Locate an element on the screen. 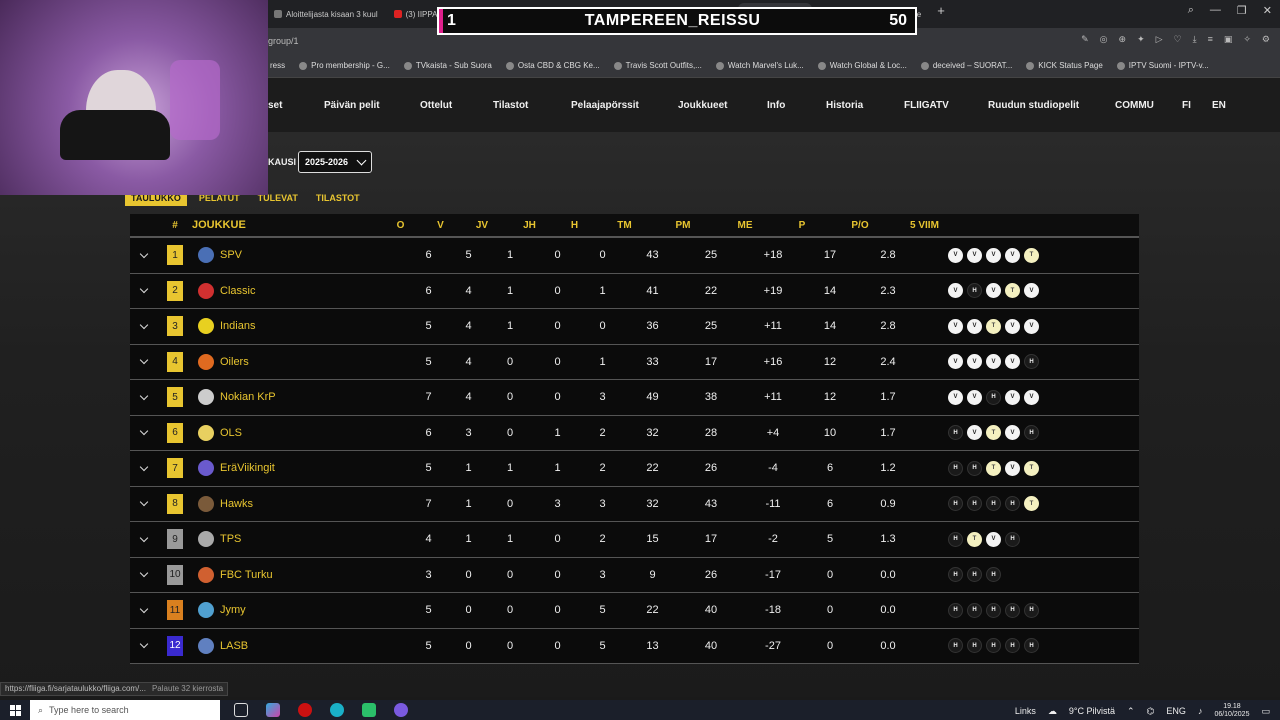 The height and width of the screenshot is (720, 1280). network-icon: ⌬ is located at coordinates (1151, 711).